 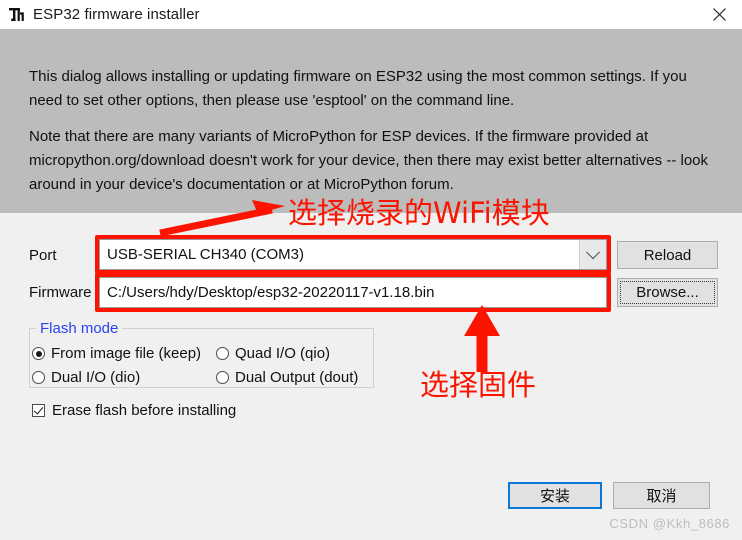 What do you see at coordinates (144, 410) in the screenshot?
I see `erase-flash-label: Erase flash before installing` at bounding box center [144, 410].